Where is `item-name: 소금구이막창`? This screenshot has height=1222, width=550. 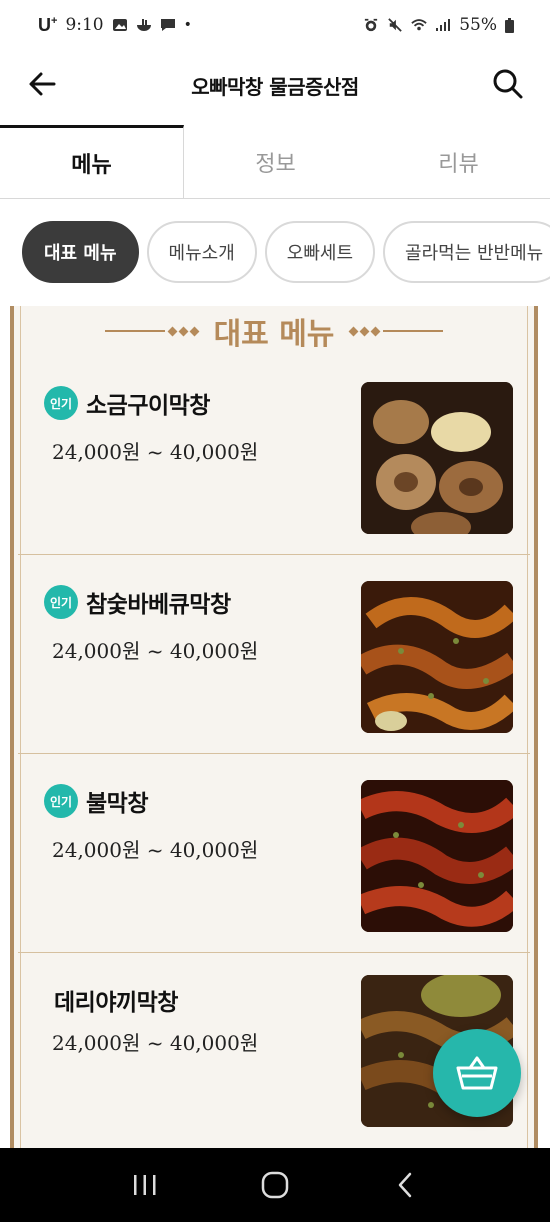 item-name: 소금구이막창 is located at coordinates (148, 405).